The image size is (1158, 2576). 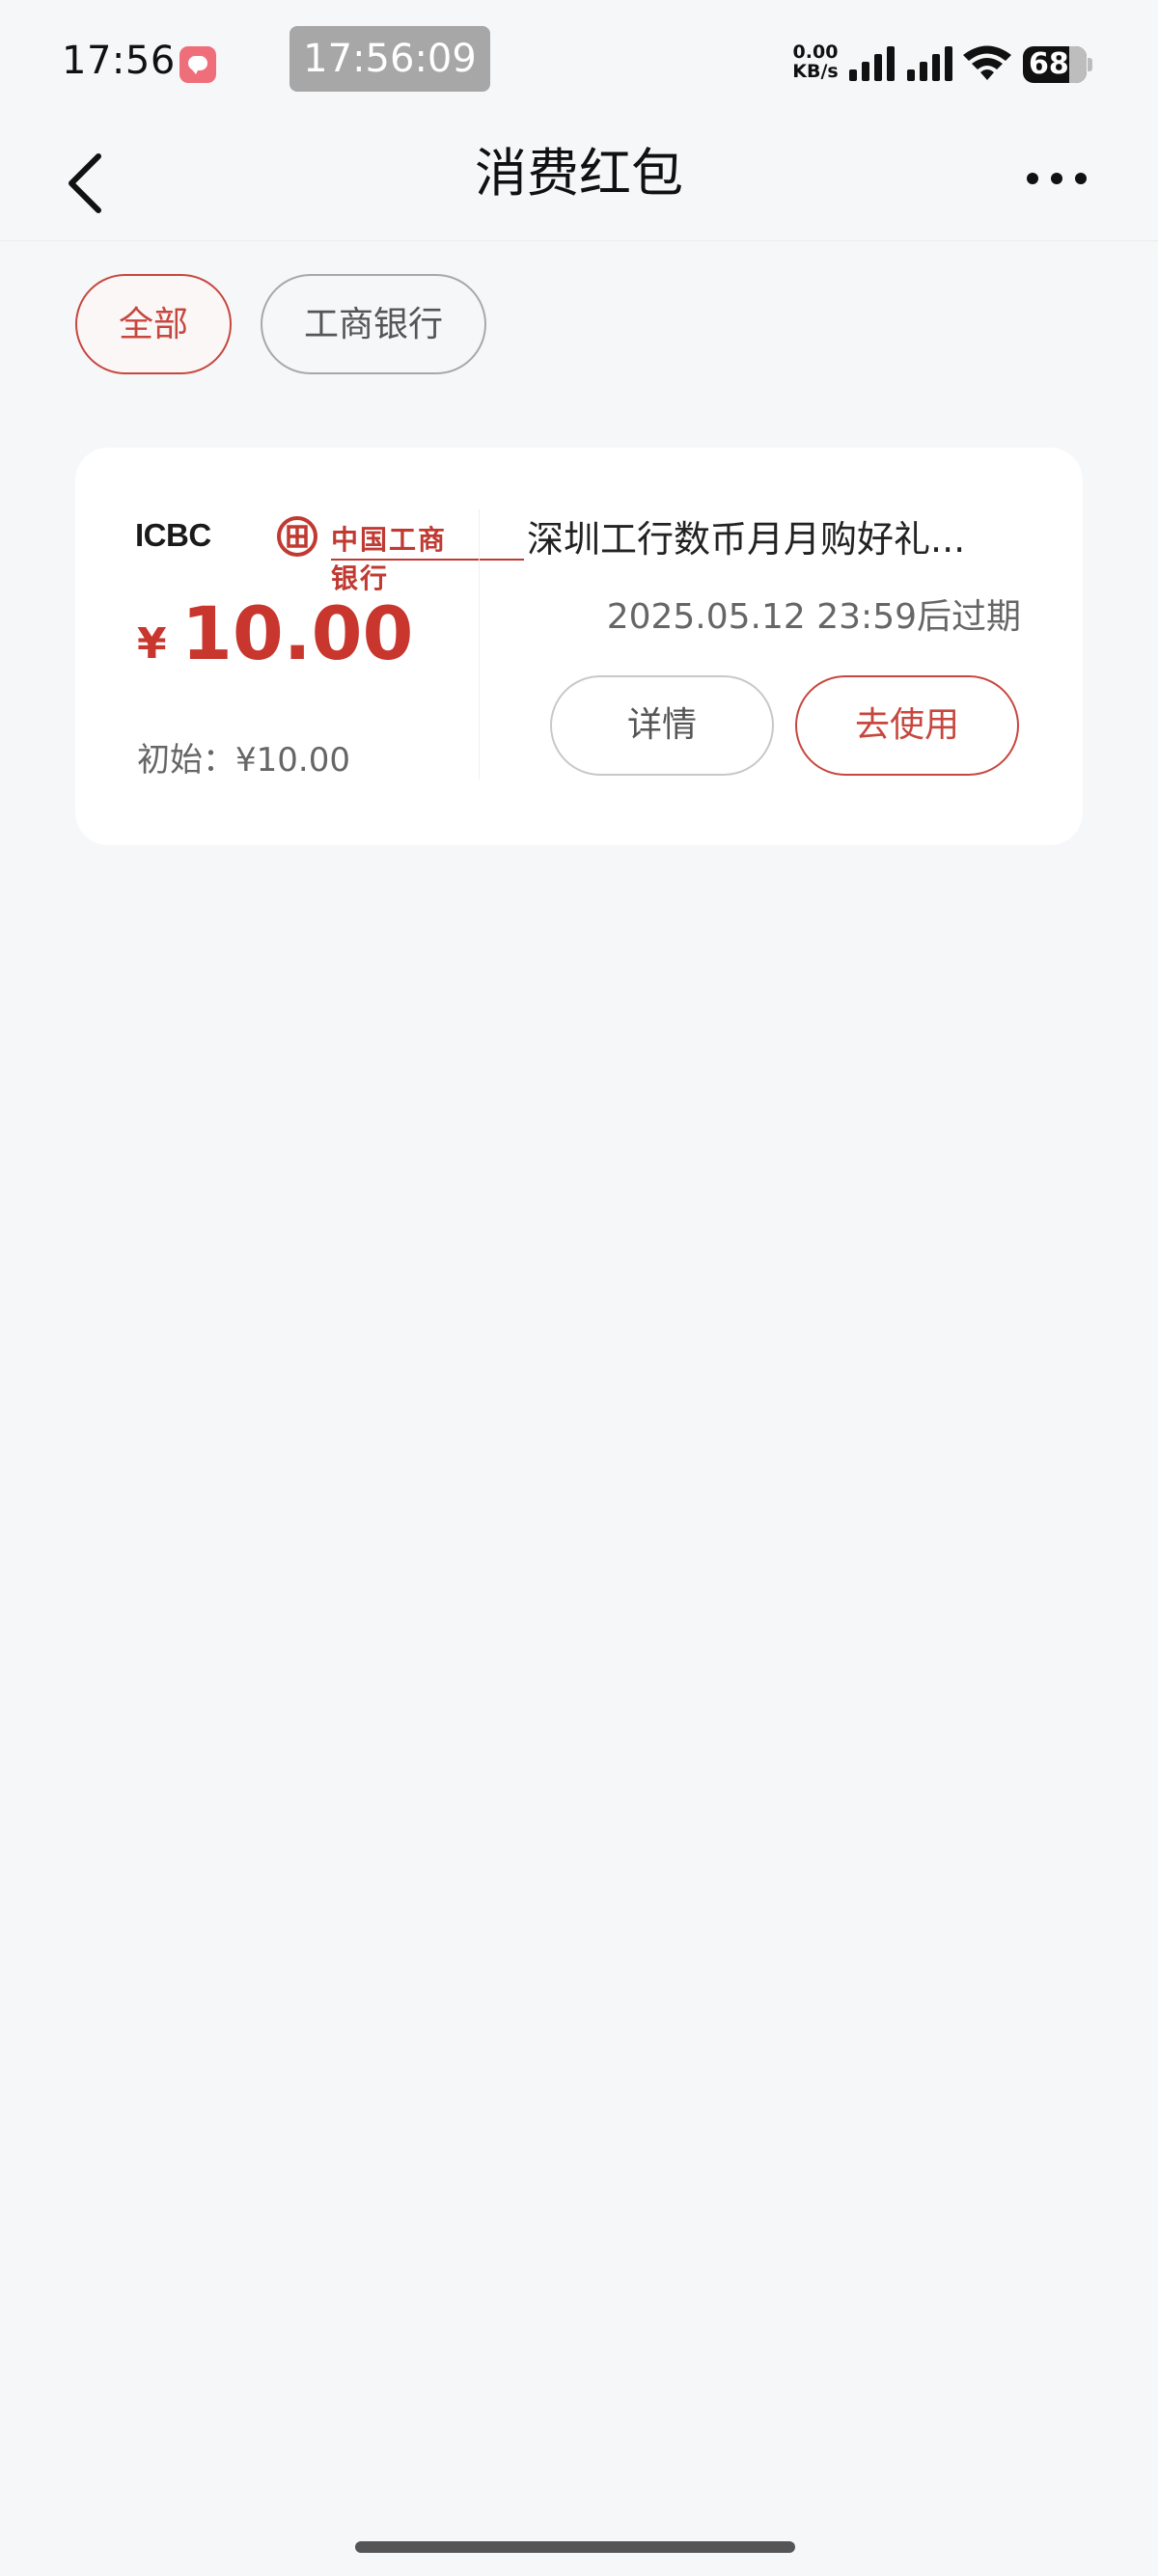 What do you see at coordinates (479, 644) in the screenshot?
I see `card-divider` at bounding box center [479, 644].